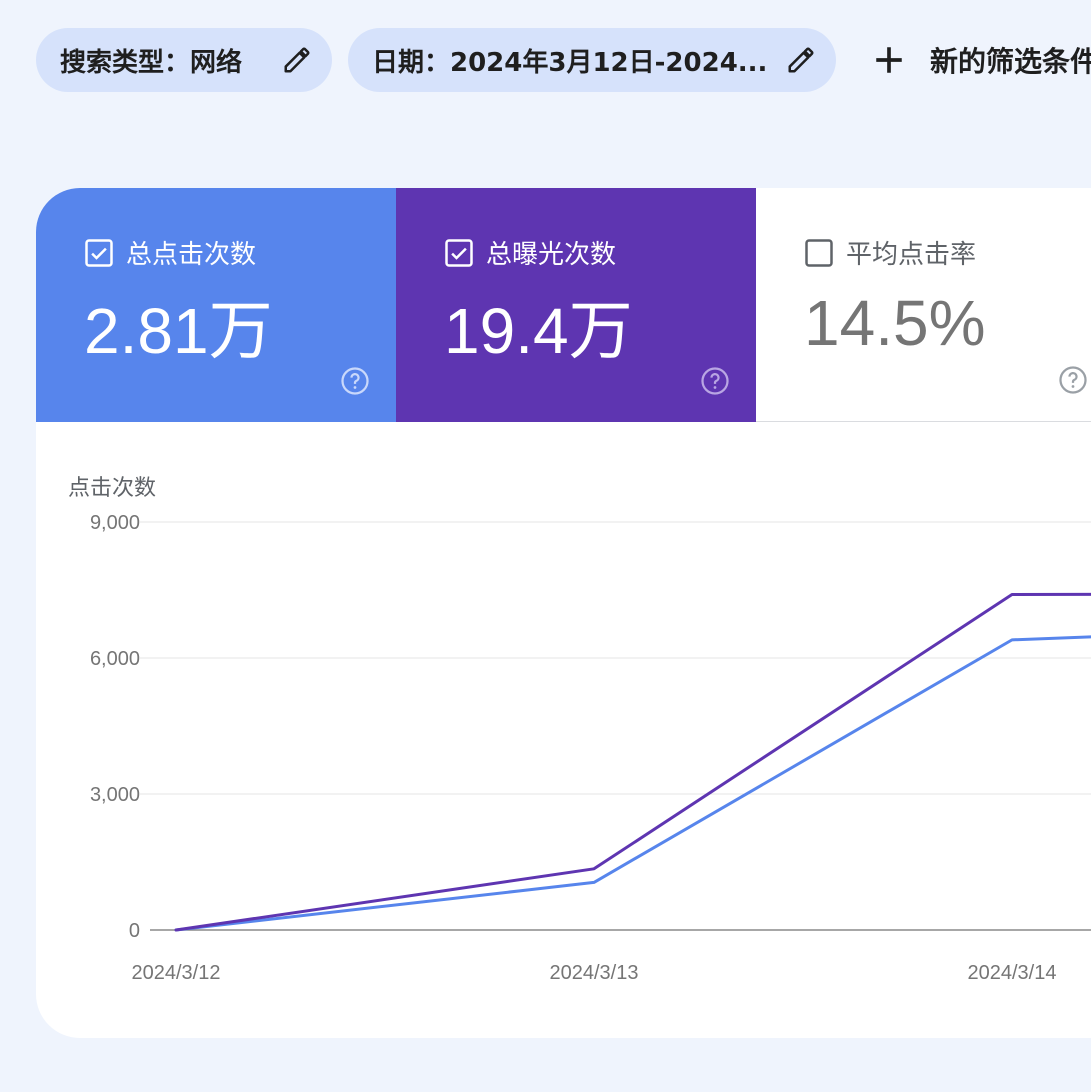  Describe the element at coordinates (112, 488) in the screenshot. I see `y-axis-title: 点击次数` at that location.